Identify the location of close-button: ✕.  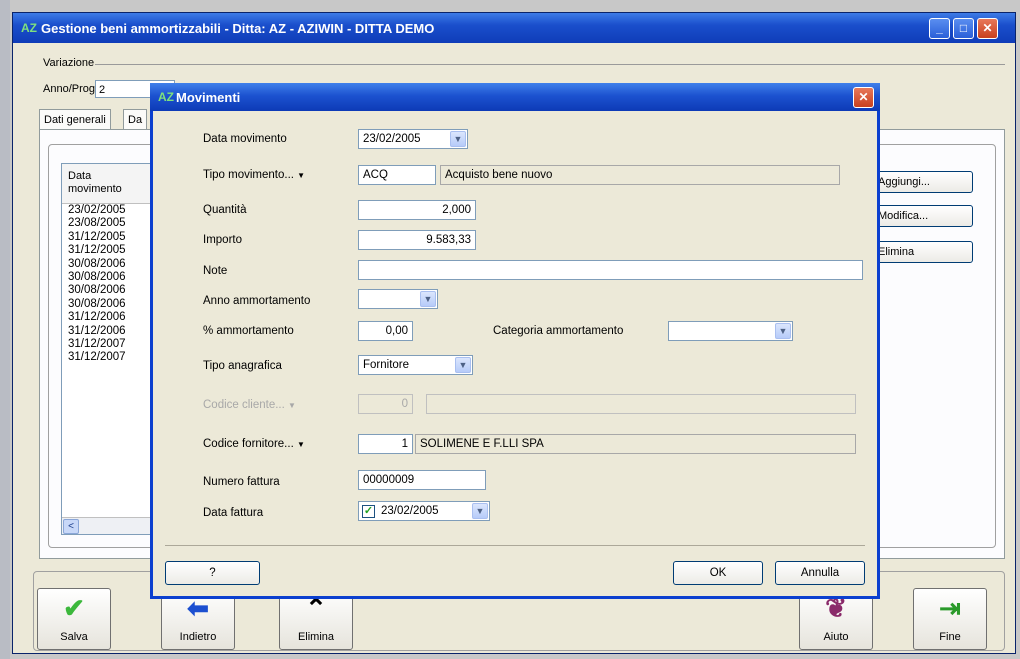
(987, 28).